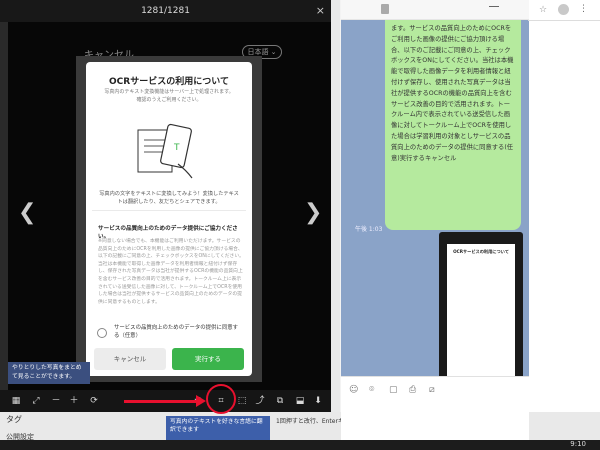 Image resolution: width=600 pixels, height=450 pixels. Describe the element at coordinates (435, 408) in the screenshot. I see `chat-input-bar: ☺ ⌾ ▢ ⎙ ⧄` at that location.